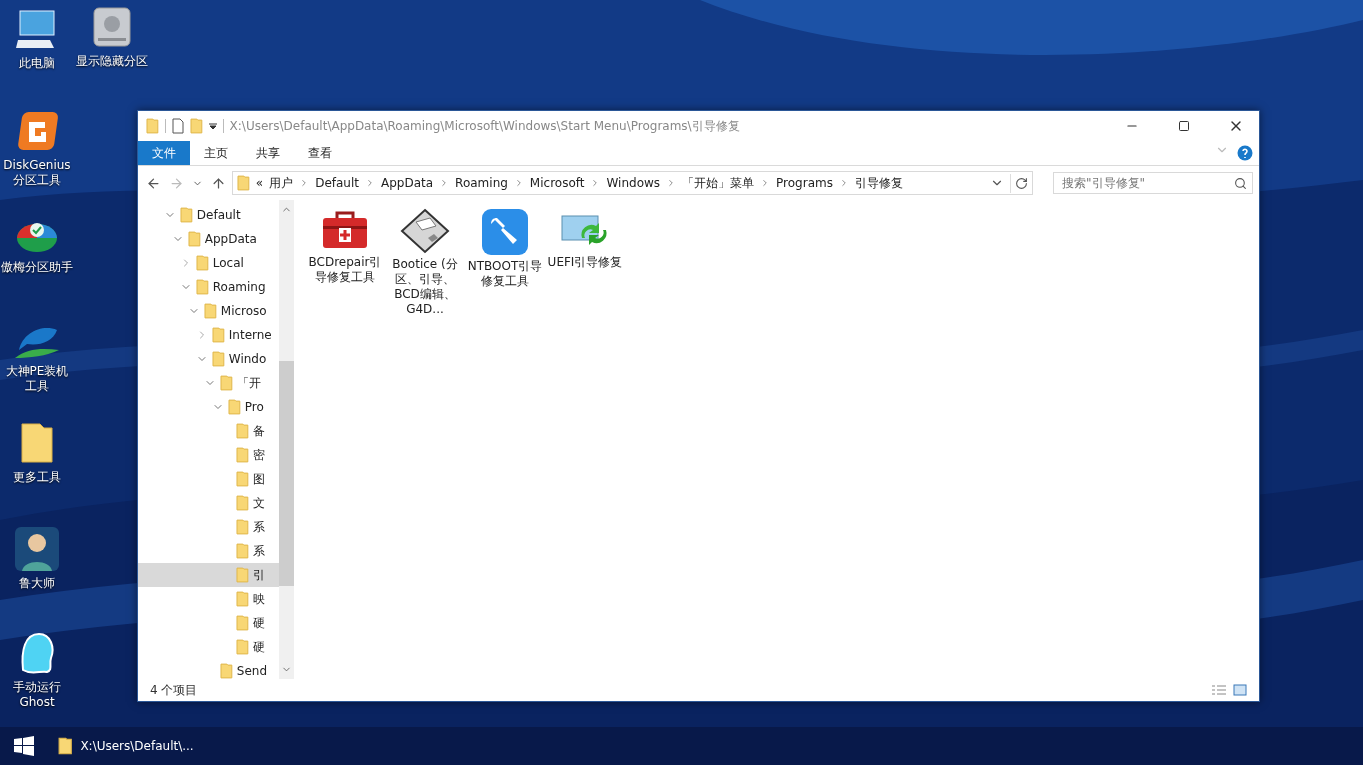  Describe the element at coordinates (243, 311) in the screenshot. I see `tree-item-label: Microso` at that location.